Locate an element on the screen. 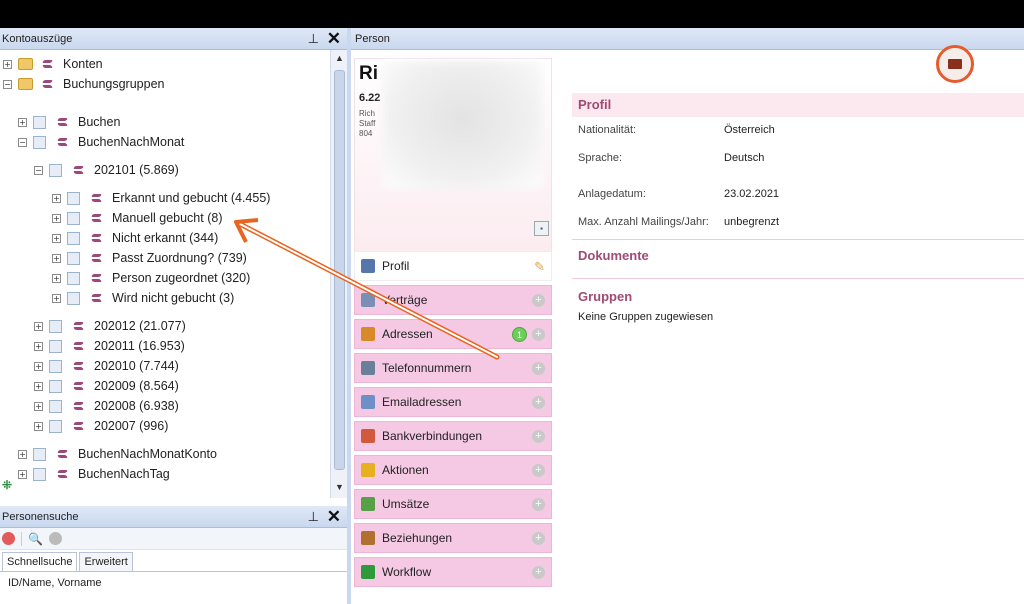 Image resolution: width=1024 pixels, height=604 pixels. nav-item-beziehungen: Beziehungen + is located at coordinates (453, 538).